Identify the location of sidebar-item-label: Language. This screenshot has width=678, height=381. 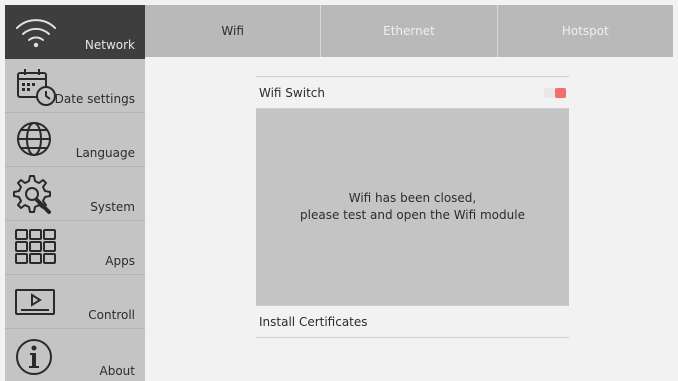
(105, 153).